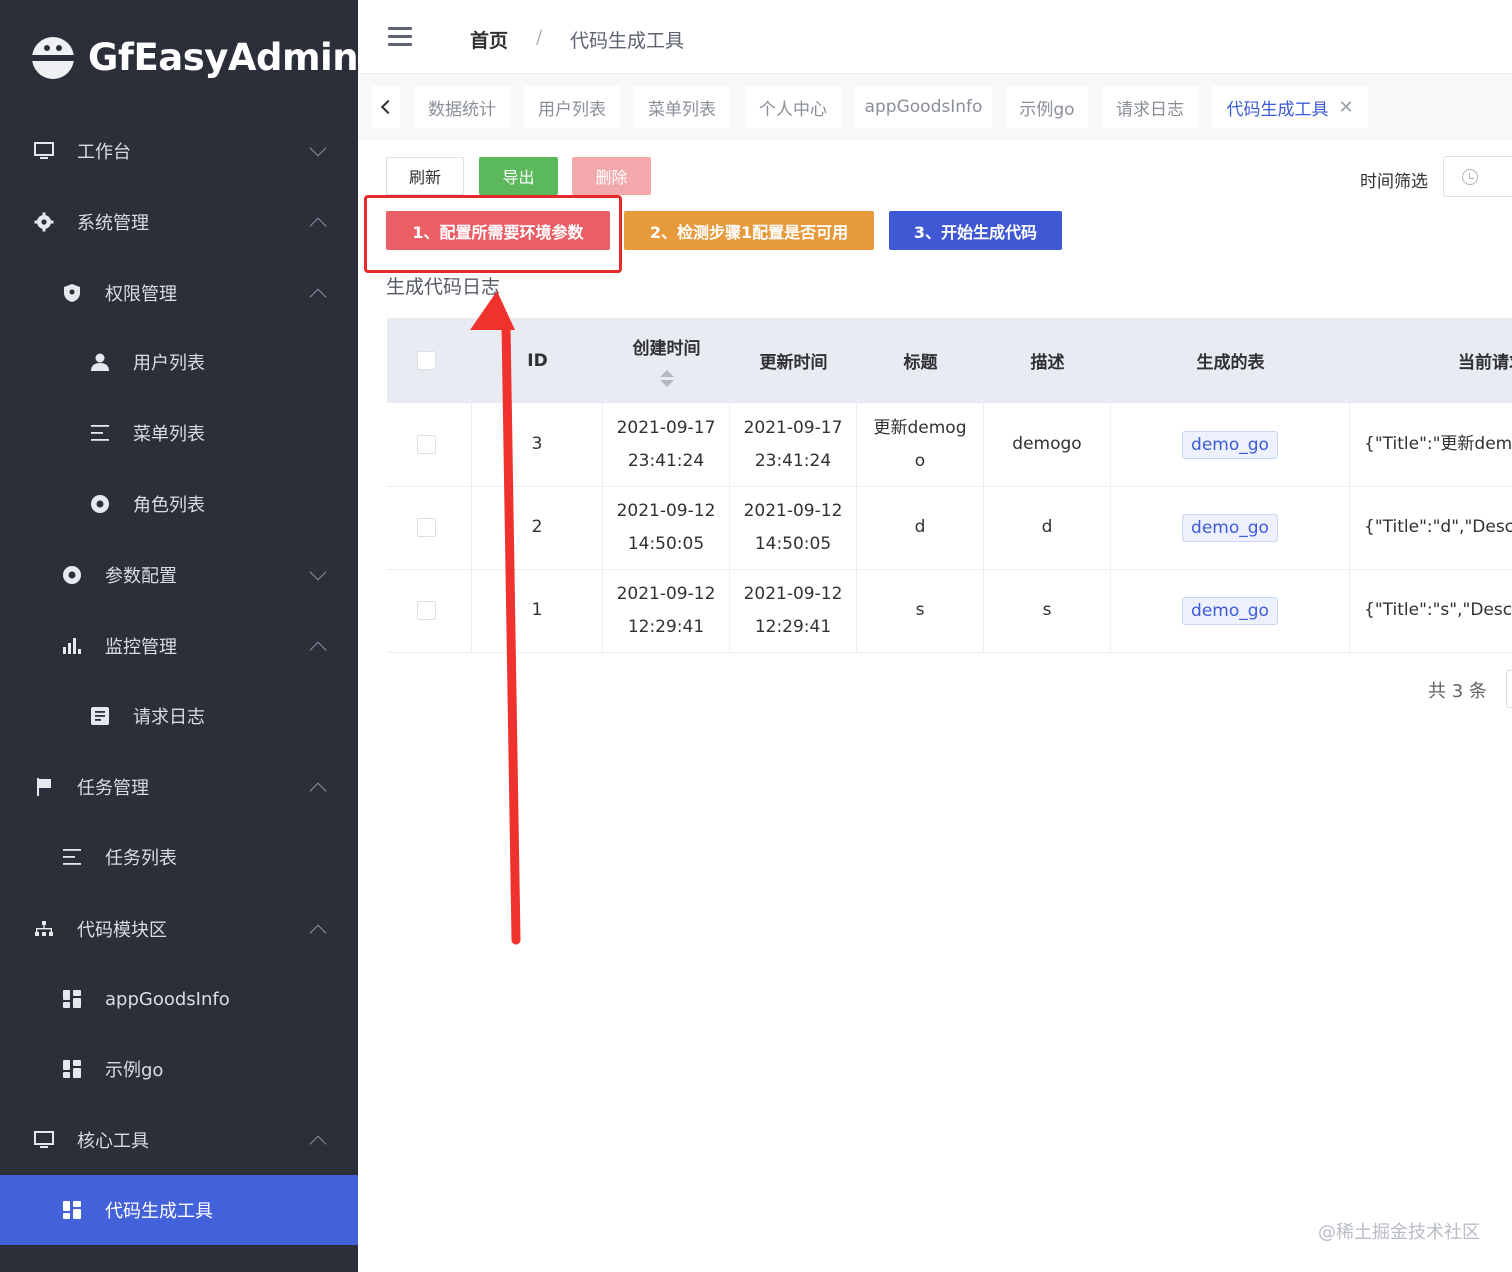 This screenshot has width=1512, height=1272. Describe the element at coordinates (179, 857) in the screenshot. I see `sidebar-item-task-list: 任务列表` at that location.